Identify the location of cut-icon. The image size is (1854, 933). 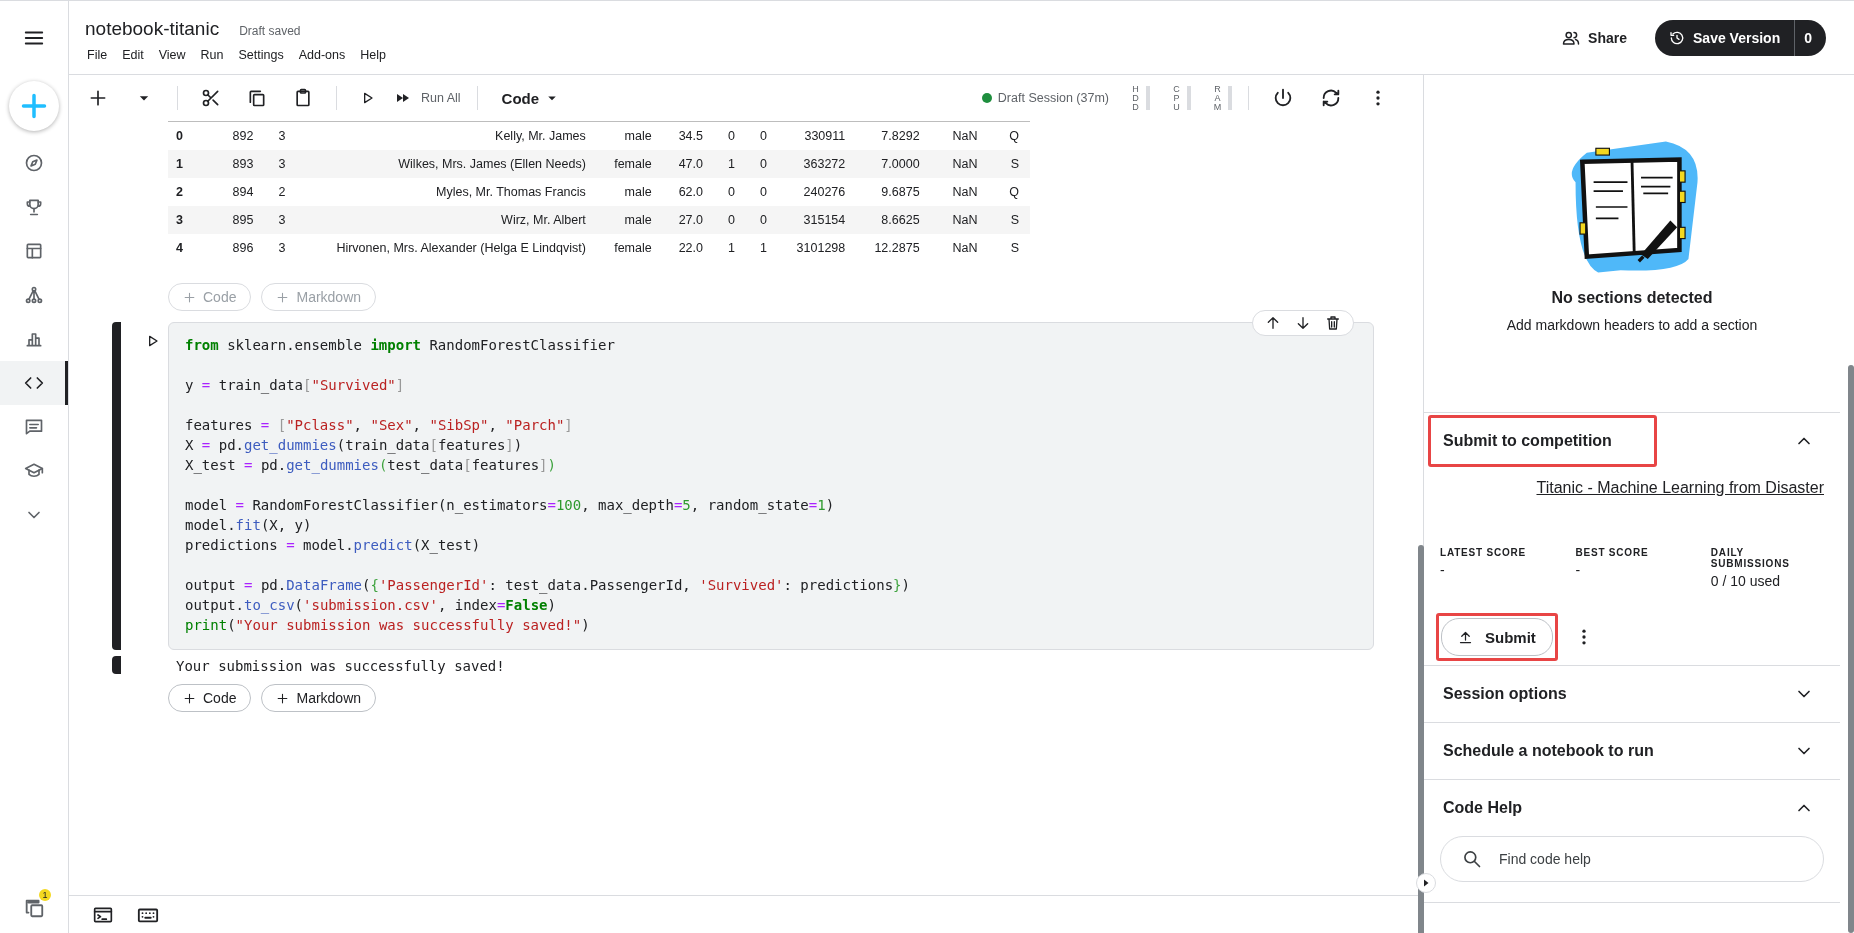
(211, 98).